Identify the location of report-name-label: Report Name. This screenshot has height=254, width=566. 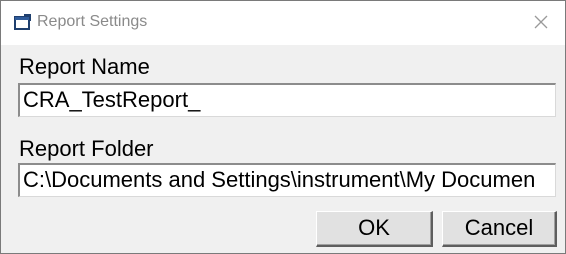
(84, 66).